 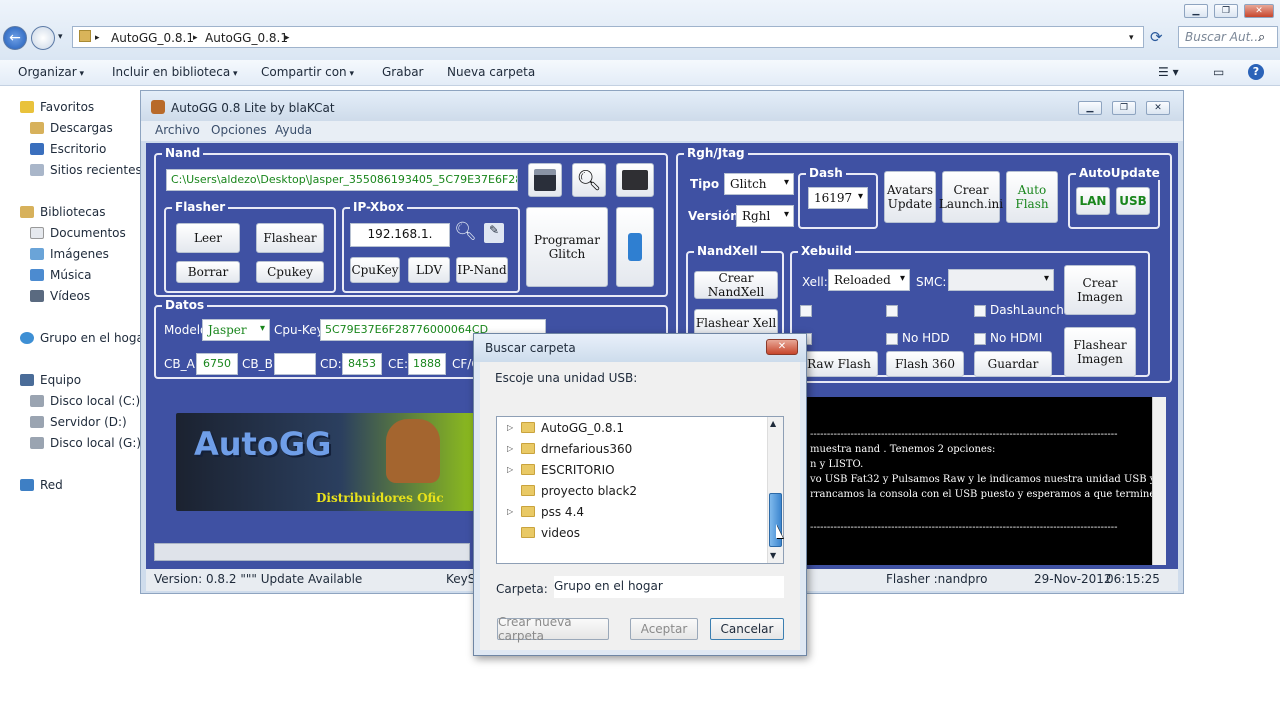 What do you see at coordinates (635, 180) in the screenshot?
I see `open-folder-button` at bounding box center [635, 180].